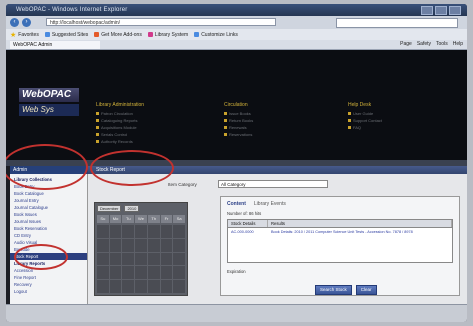 This screenshot has width=473, height=326. I want to click on search-stock-button: Search Stock, so click(333, 290).